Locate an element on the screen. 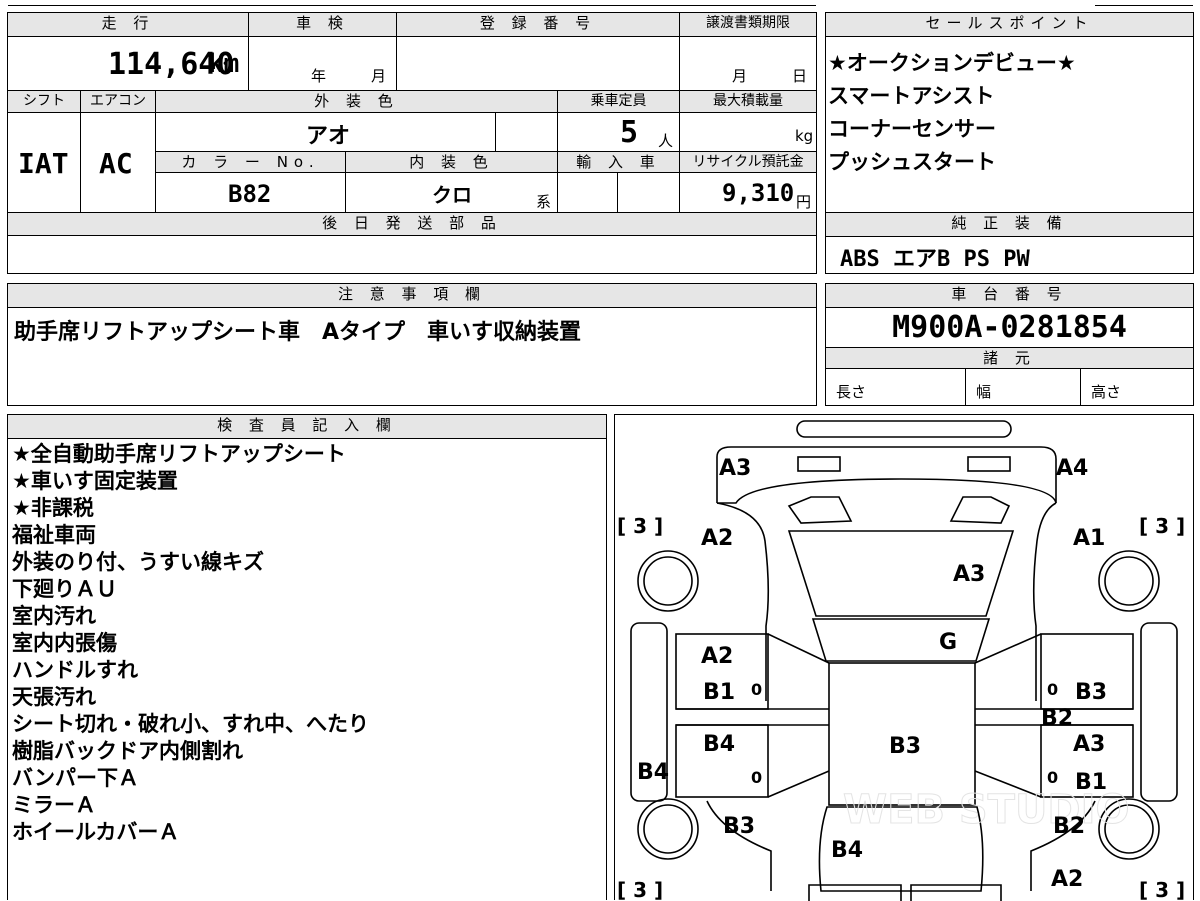 The height and width of the screenshot is (901, 1200). equipment-label: 純 正 装 備 is located at coordinates (1009, 225).